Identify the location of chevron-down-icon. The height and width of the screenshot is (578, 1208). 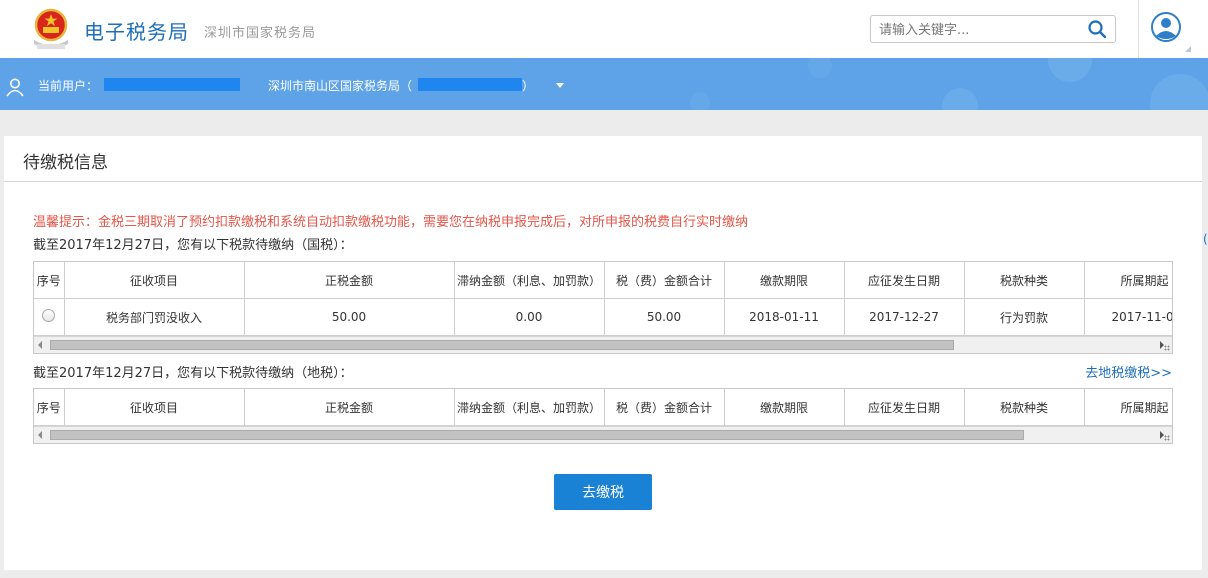
(560, 85).